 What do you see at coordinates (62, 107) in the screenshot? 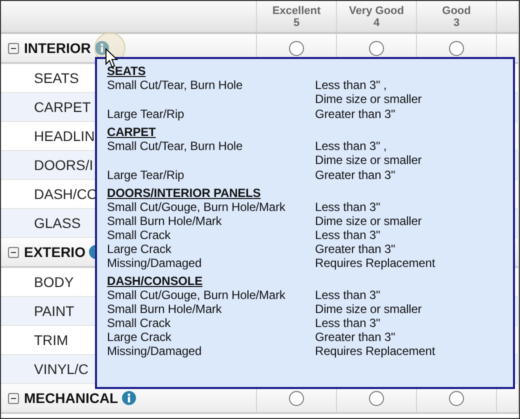
I see `row-label: CARPET` at bounding box center [62, 107].